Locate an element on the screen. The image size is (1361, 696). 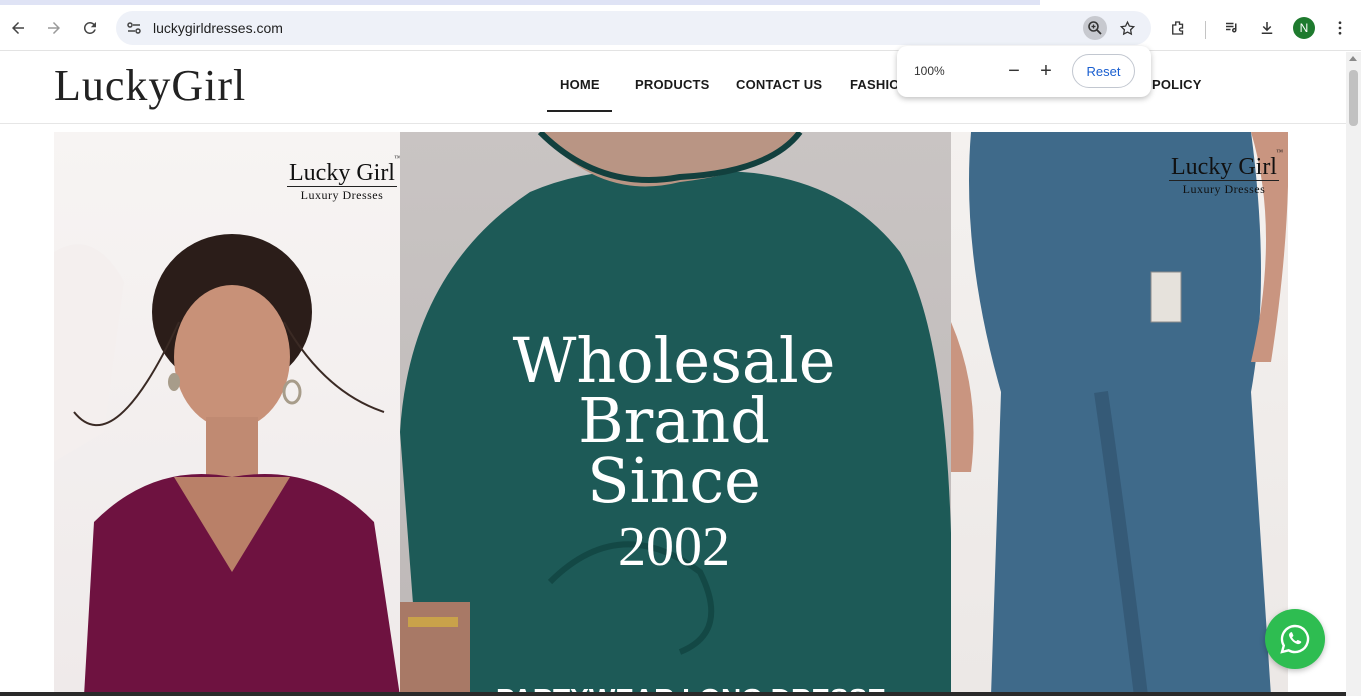
address-bar: luckygirldresses.com is located at coordinates (633, 28).